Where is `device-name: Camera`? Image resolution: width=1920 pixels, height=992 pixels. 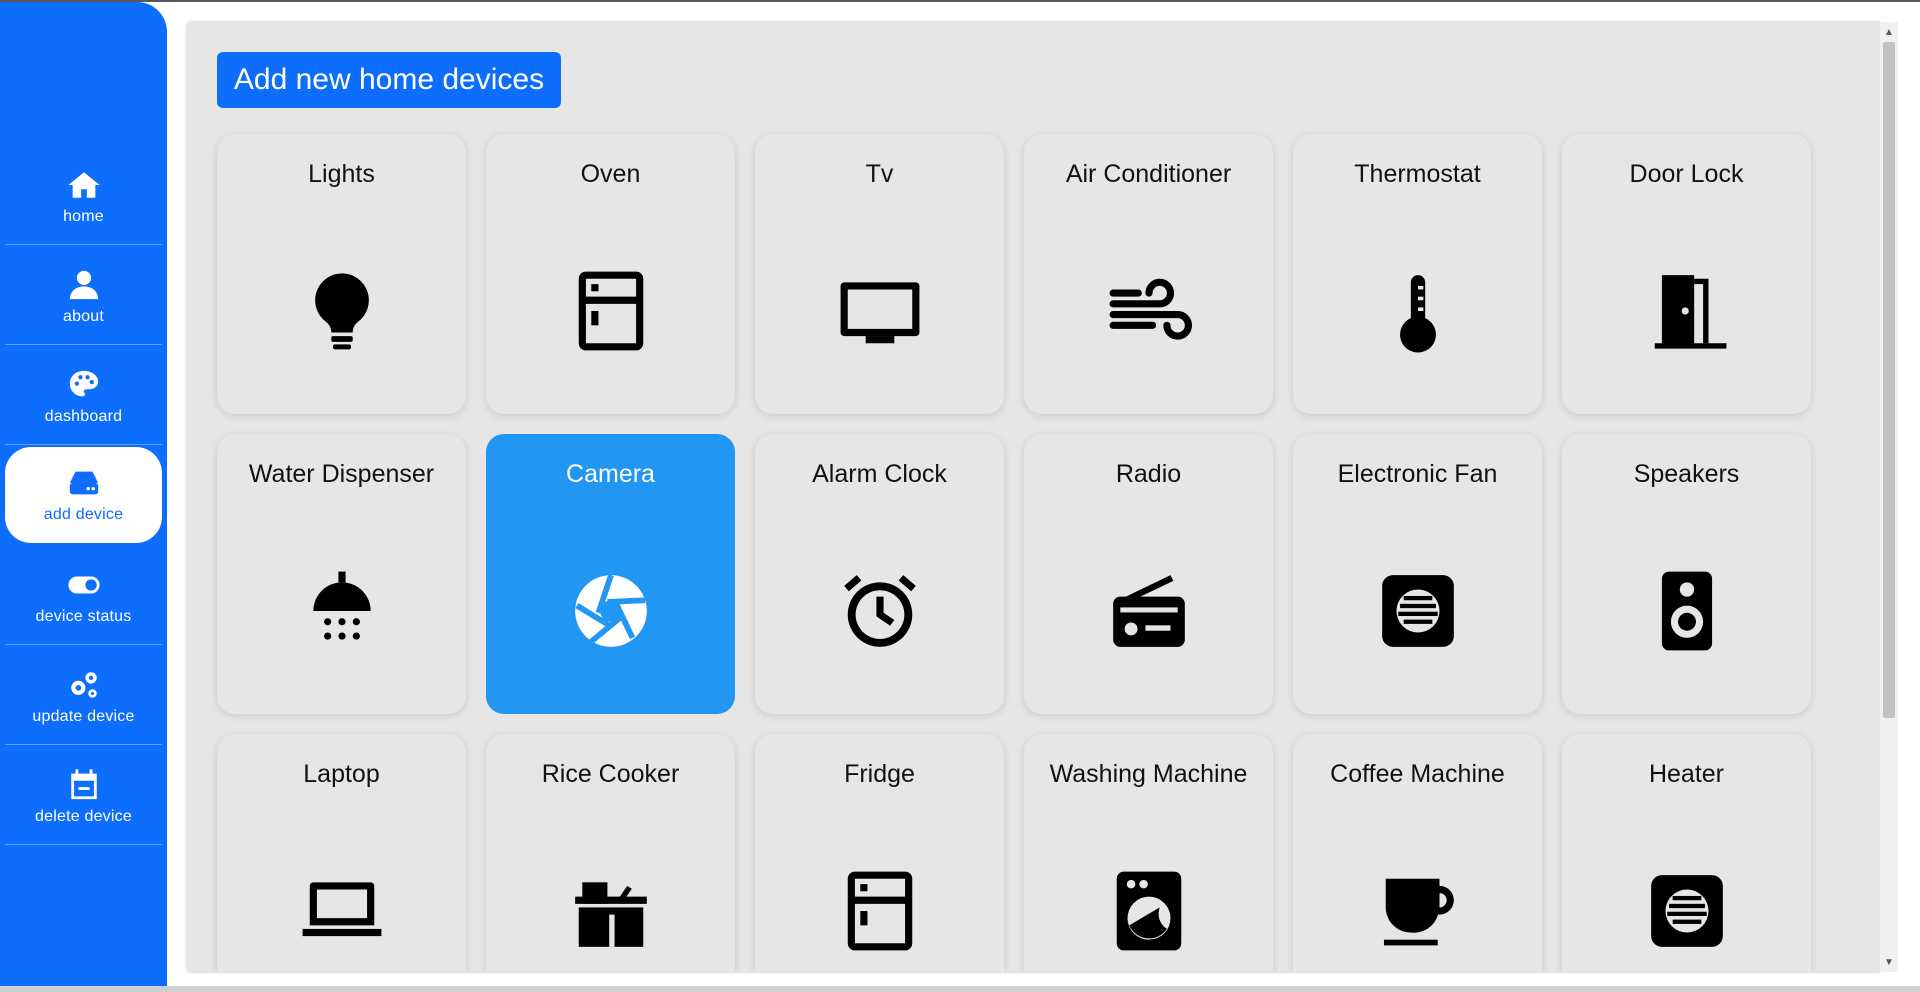 device-name: Camera is located at coordinates (610, 474).